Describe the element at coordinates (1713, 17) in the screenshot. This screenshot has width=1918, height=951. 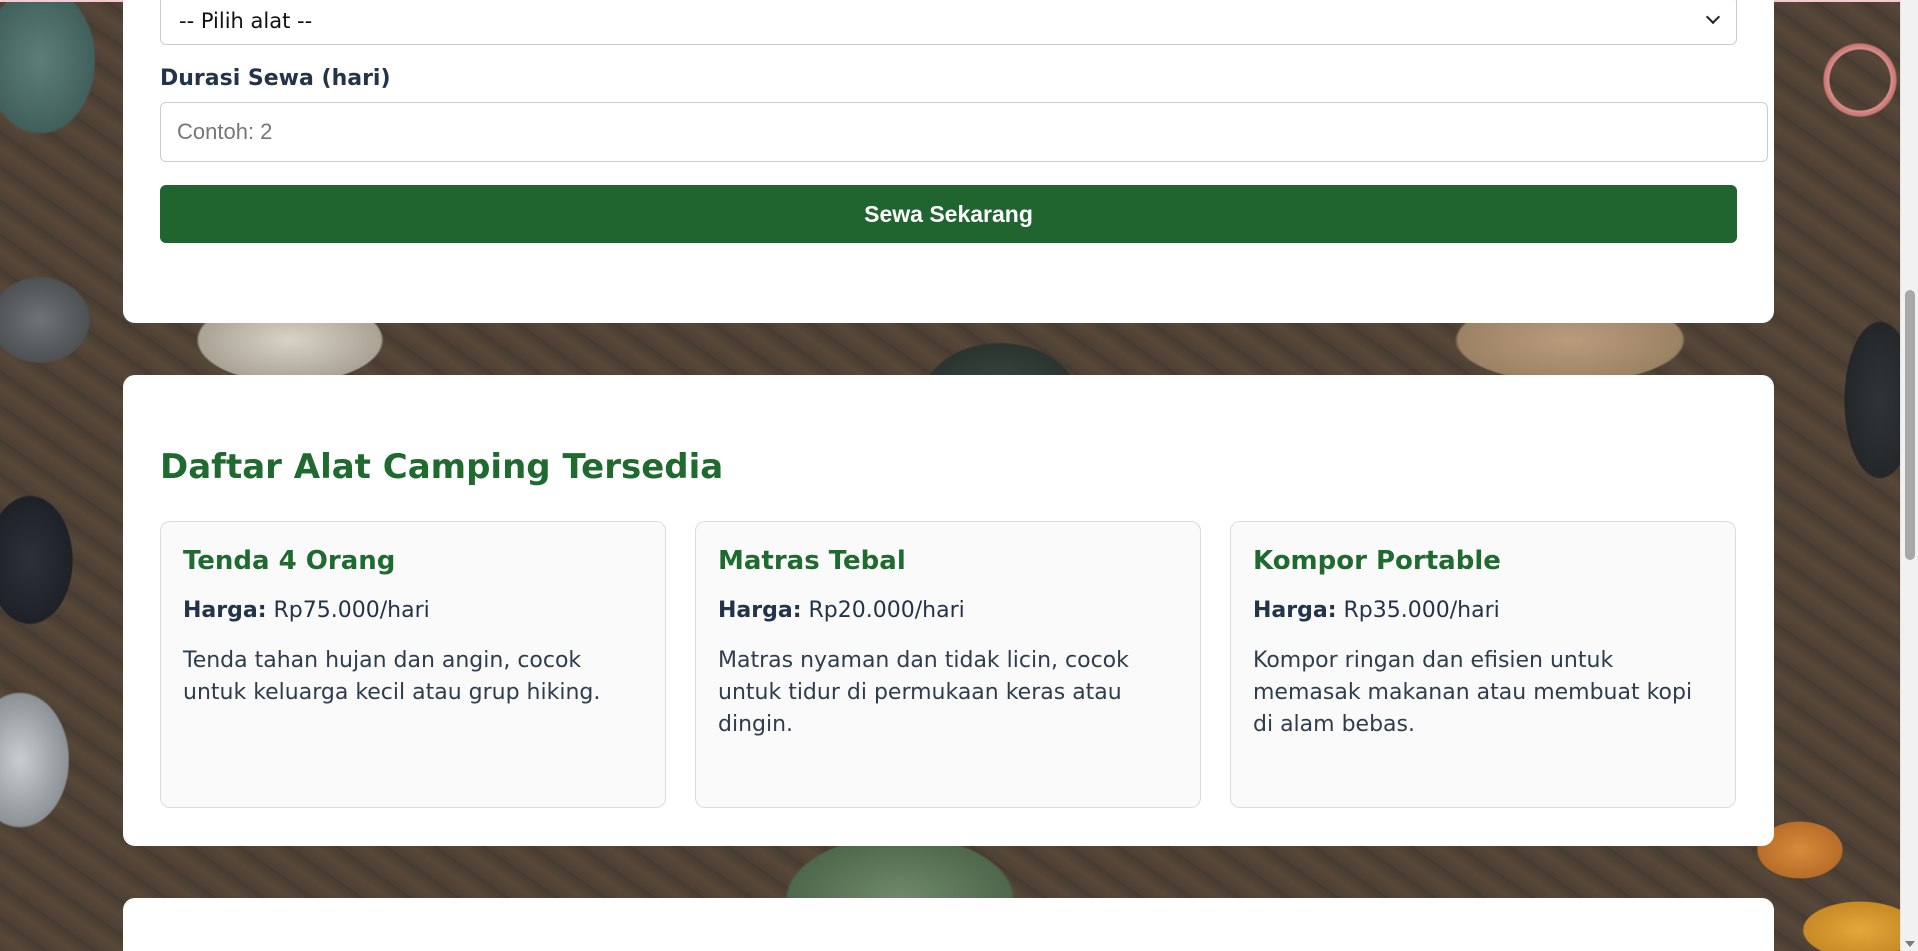
I see `chevron-down-icon` at that location.